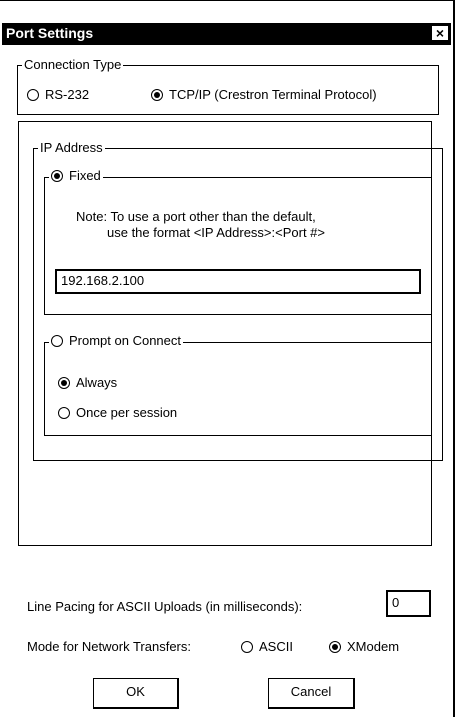  I want to click on mode-transfers-label: Mode for Network Transfers:, so click(109, 646).